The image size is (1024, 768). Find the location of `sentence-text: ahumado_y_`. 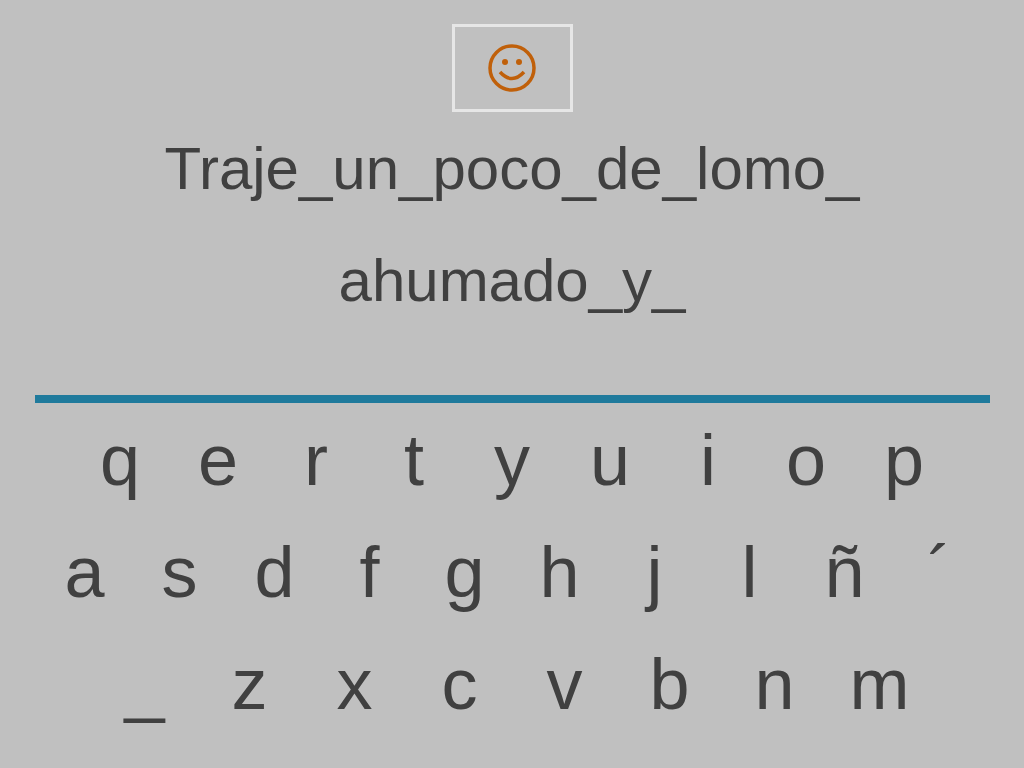

sentence-text: ahumado_y_ is located at coordinates (512, 280).